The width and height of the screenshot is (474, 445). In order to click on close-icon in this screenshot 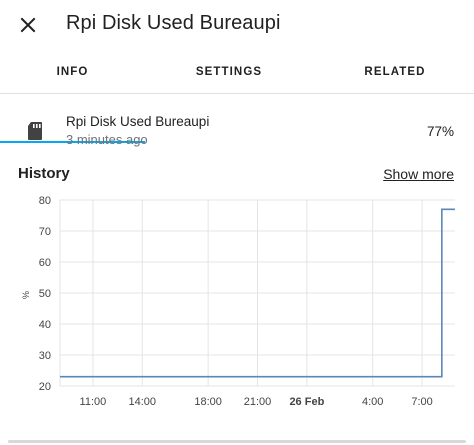, I will do `click(28, 25)`.